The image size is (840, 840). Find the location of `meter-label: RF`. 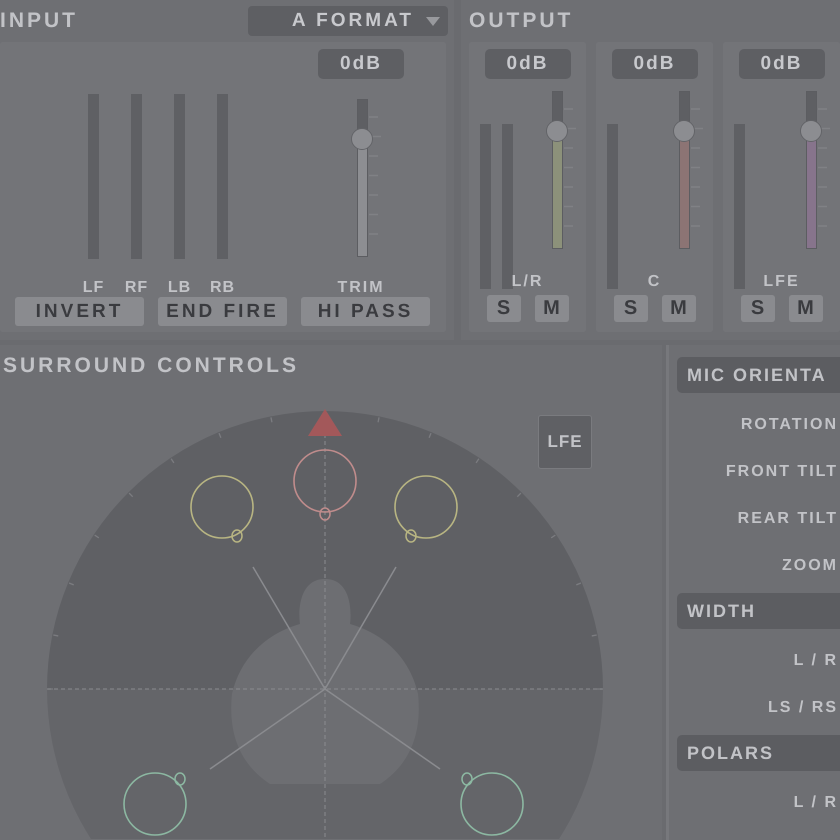

meter-label: RF is located at coordinates (136, 288).